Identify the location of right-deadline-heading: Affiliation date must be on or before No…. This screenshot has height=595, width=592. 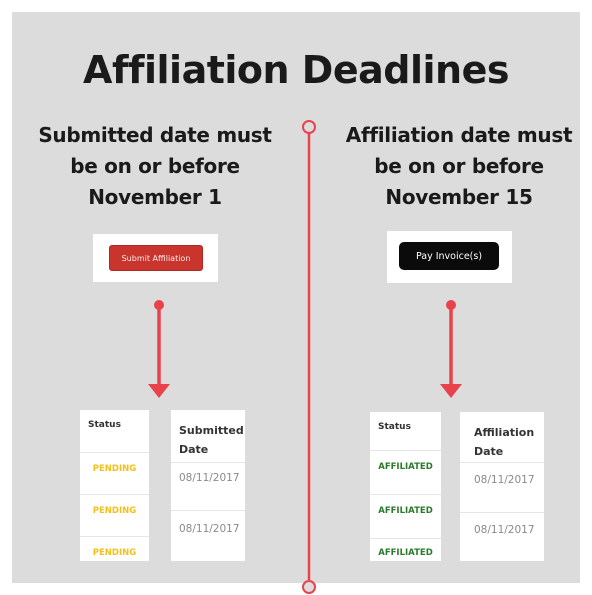
(458, 166).